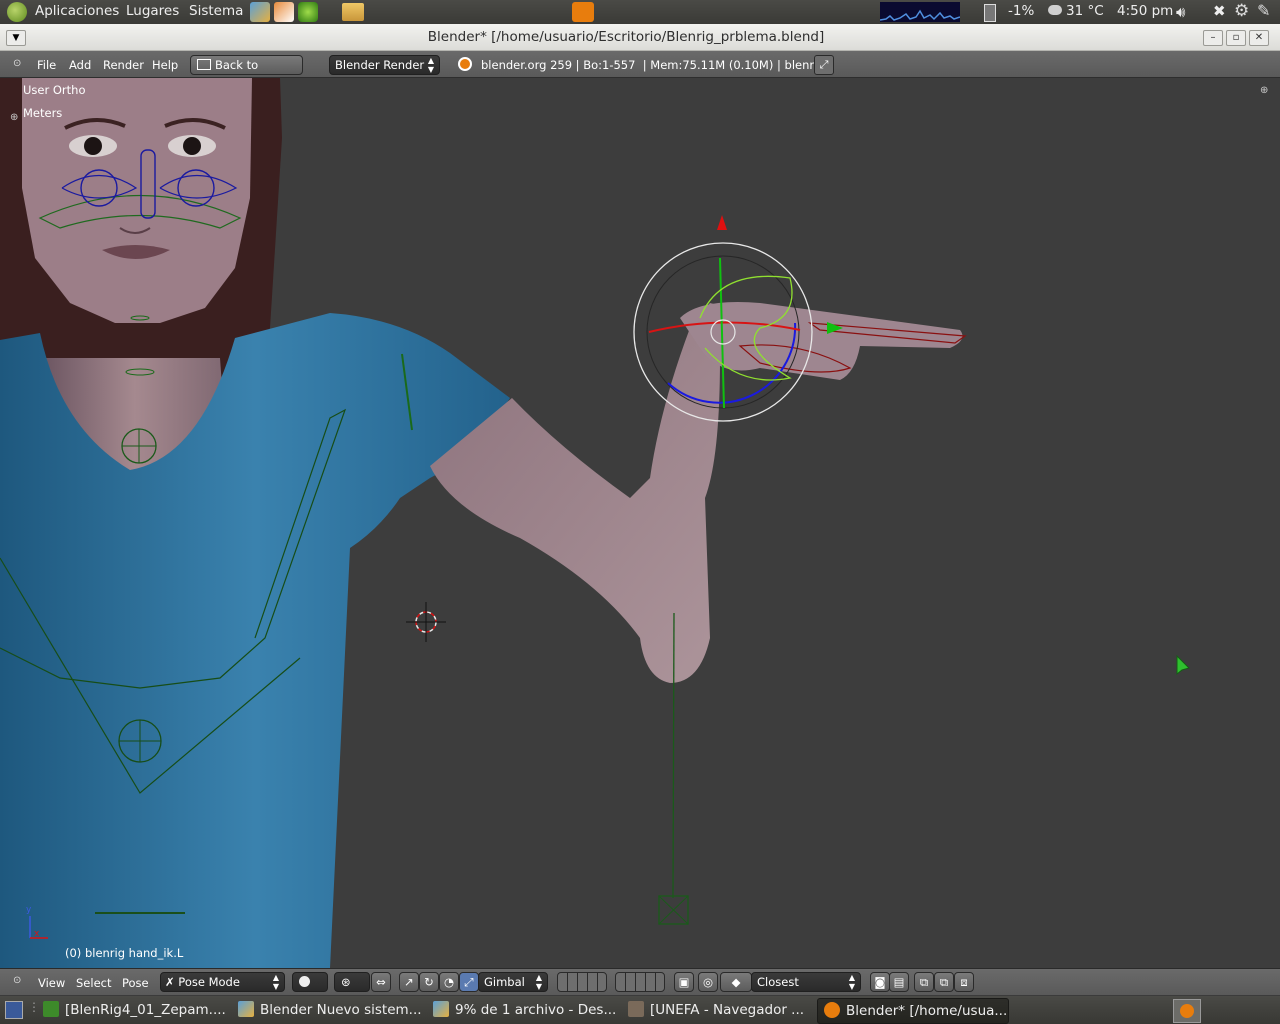 The image size is (1280, 1024). What do you see at coordinates (1241, 11) in the screenshot?
I see `gear-icon: ⚙︎` at bounding box center [1241, 11].